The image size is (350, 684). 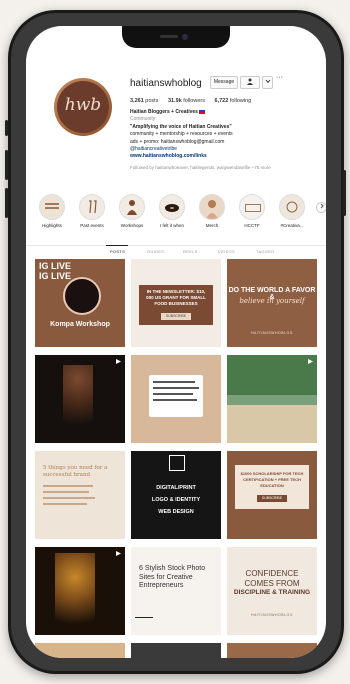 I want to click on website-link: www.haitianswhoblog.com/links, so click(x=225, y=156).